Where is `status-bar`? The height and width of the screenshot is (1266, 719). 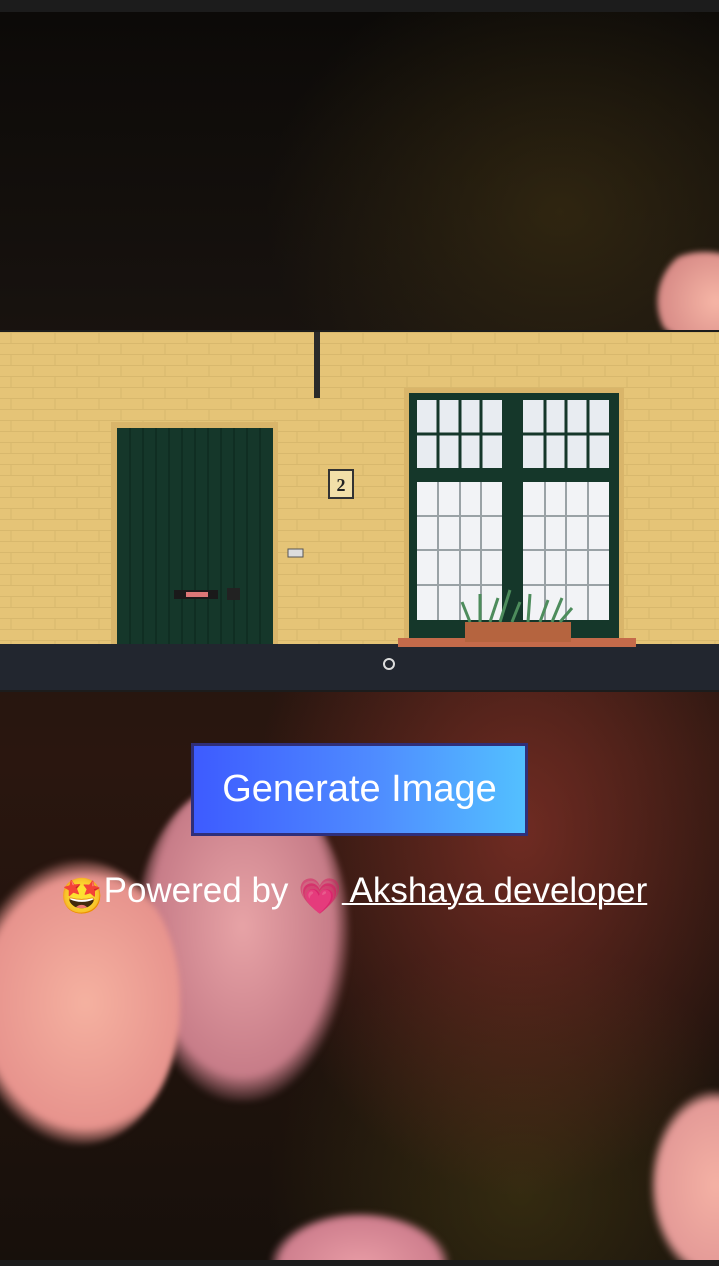 status-bar is located at coordinates (359, 6).